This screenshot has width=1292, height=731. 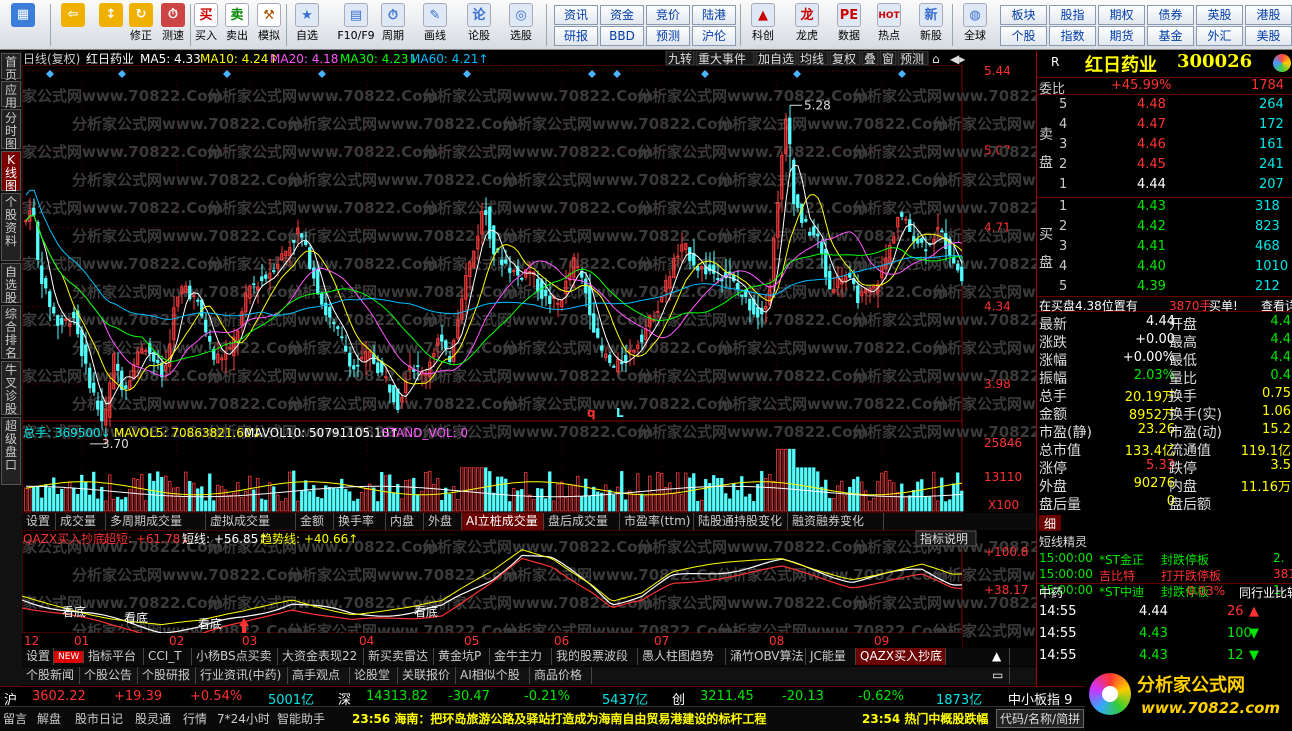 What do you see at coordinates (521, 656) in the screenshot?
I see `indicator-tab-8: 金牛主力` at bounding box center [521, 656].